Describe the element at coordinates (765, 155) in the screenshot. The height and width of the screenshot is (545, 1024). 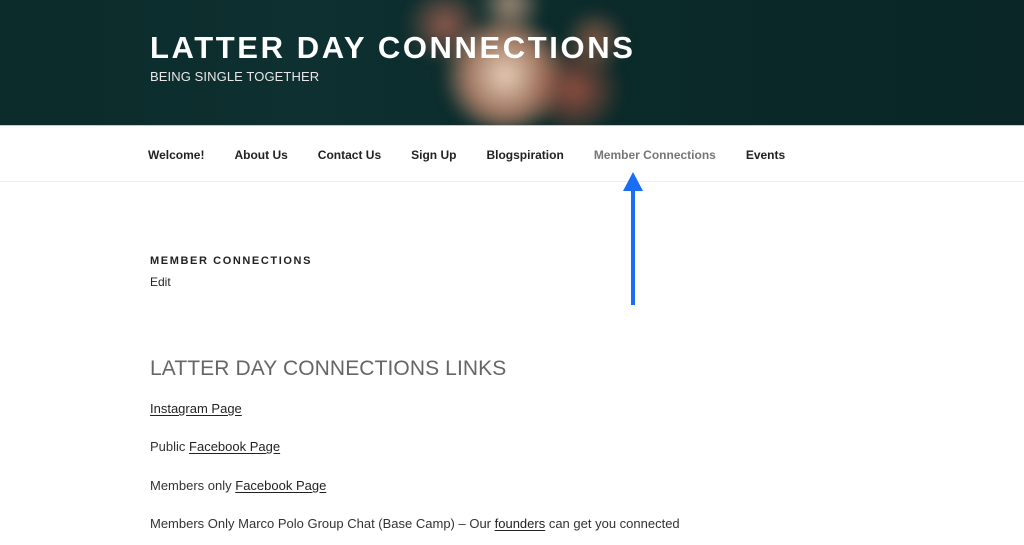
I see `nav-item-events: Events` at that location.